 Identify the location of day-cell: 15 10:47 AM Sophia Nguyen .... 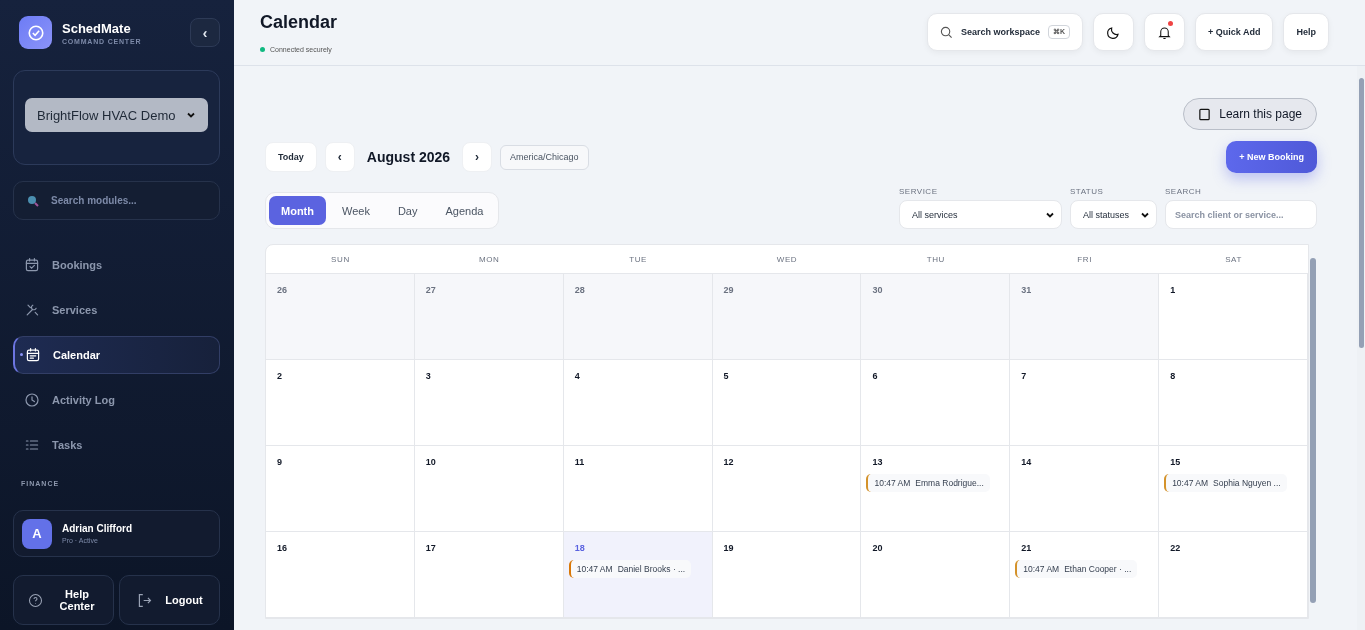
(1233, 489).